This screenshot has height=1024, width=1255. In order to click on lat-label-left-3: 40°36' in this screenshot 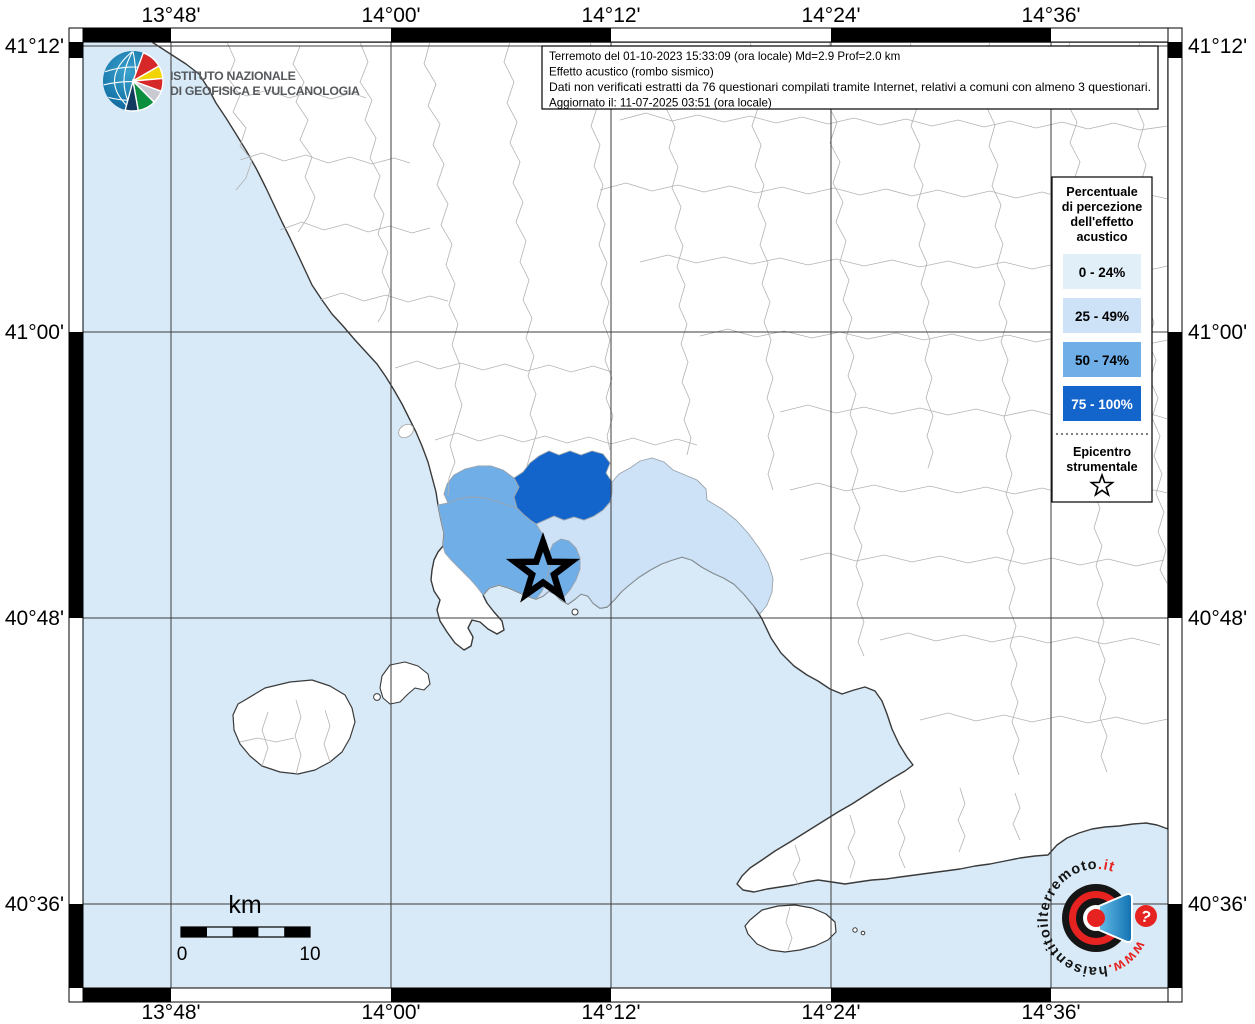, I will do `click(34, 904)`.